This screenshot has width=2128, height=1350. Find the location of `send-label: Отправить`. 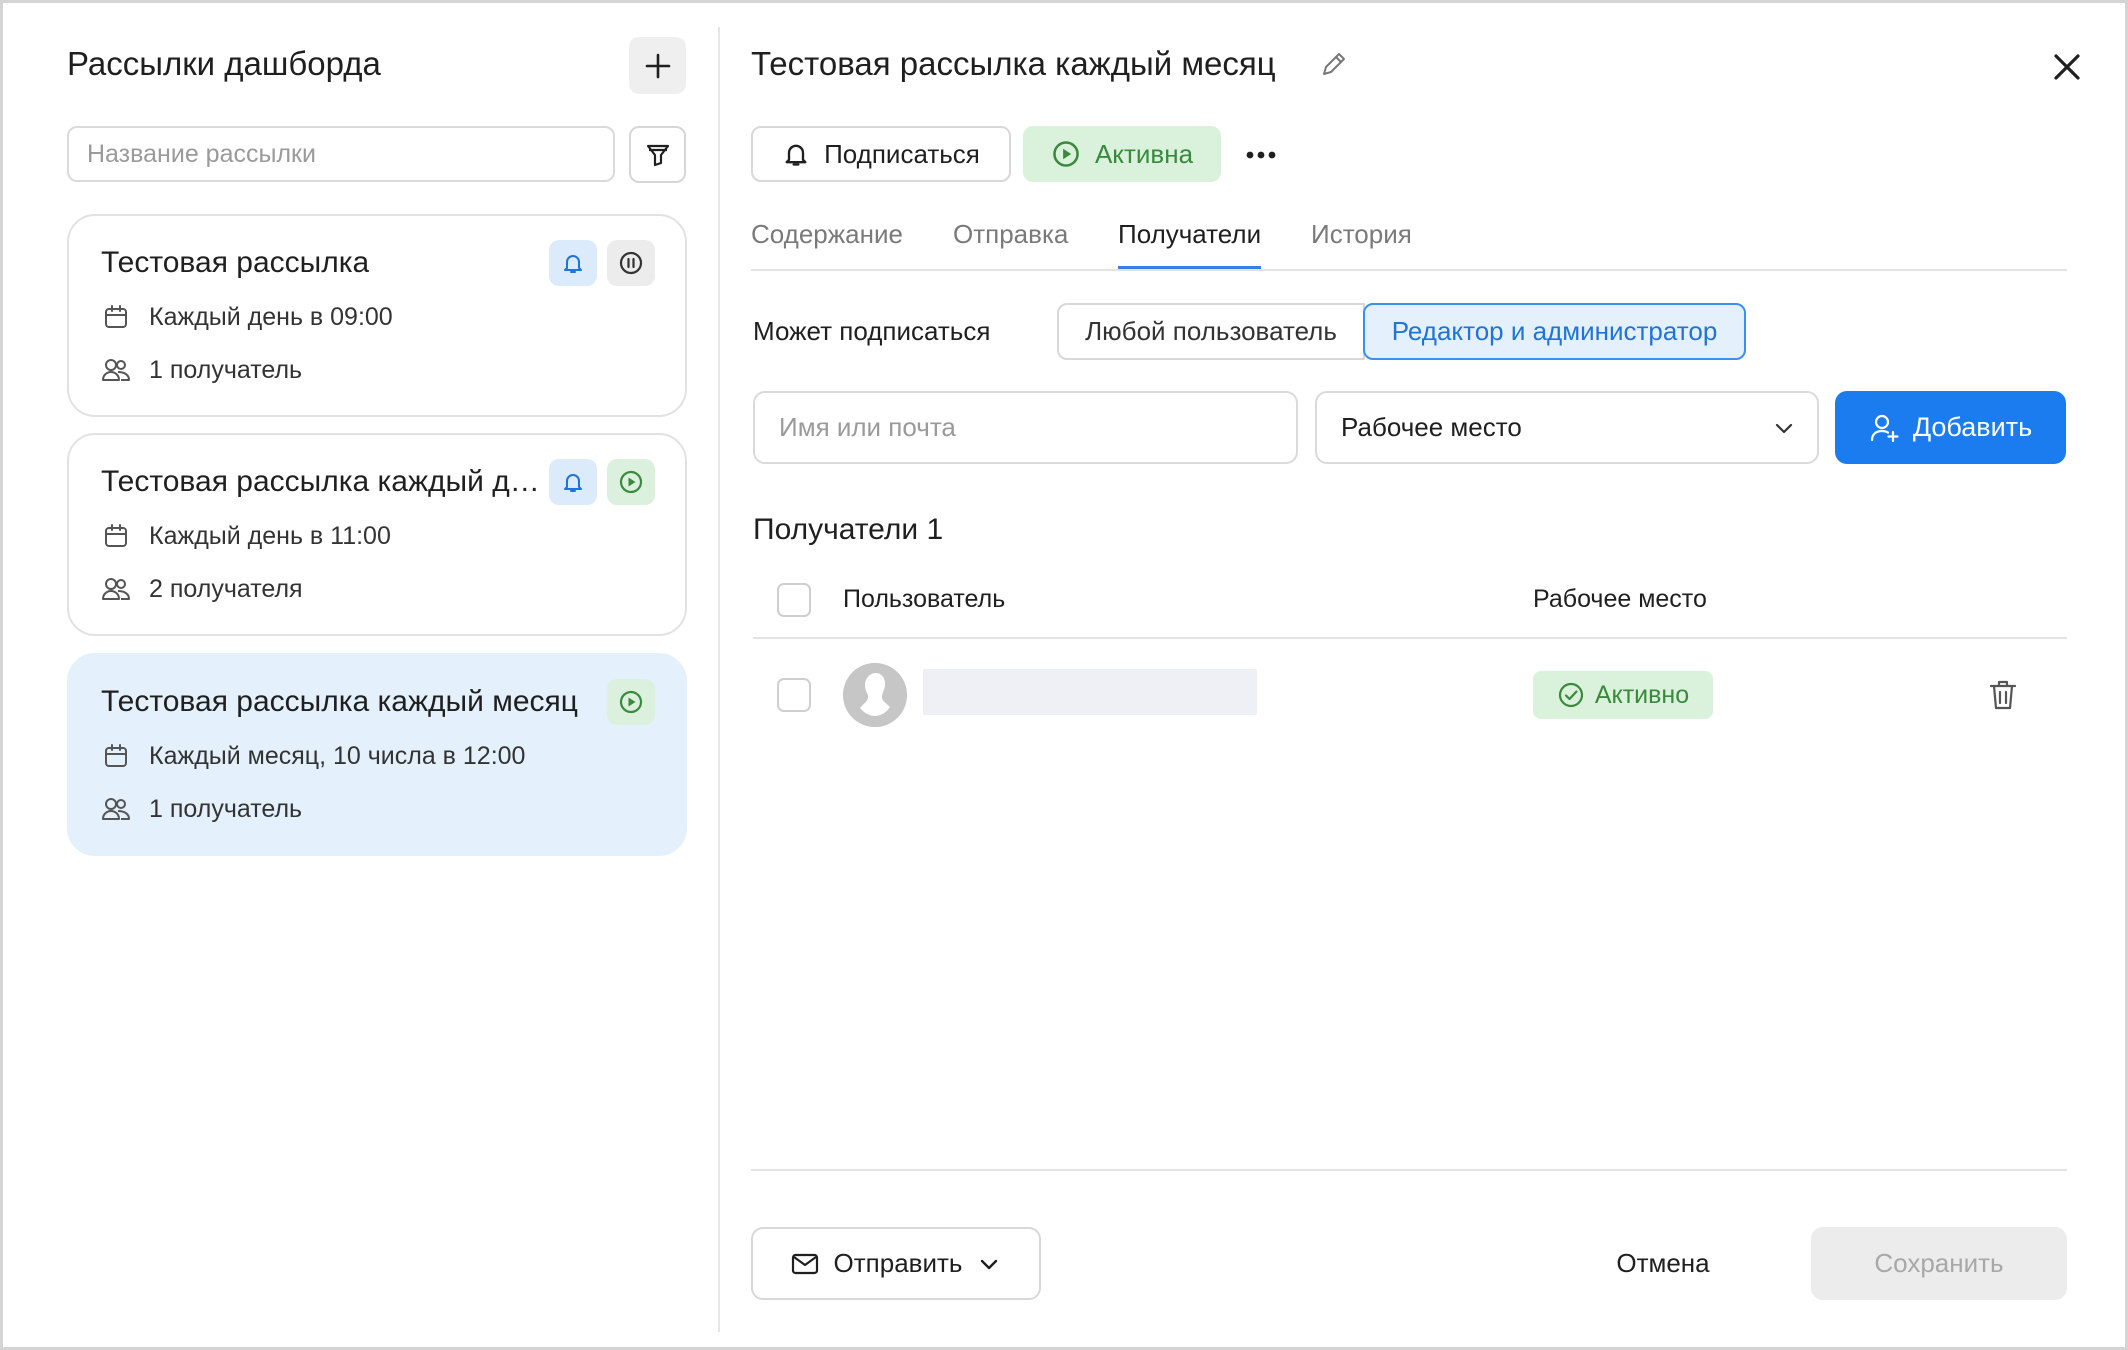

send-label: Отправить is located at coordinates (898, 1263).